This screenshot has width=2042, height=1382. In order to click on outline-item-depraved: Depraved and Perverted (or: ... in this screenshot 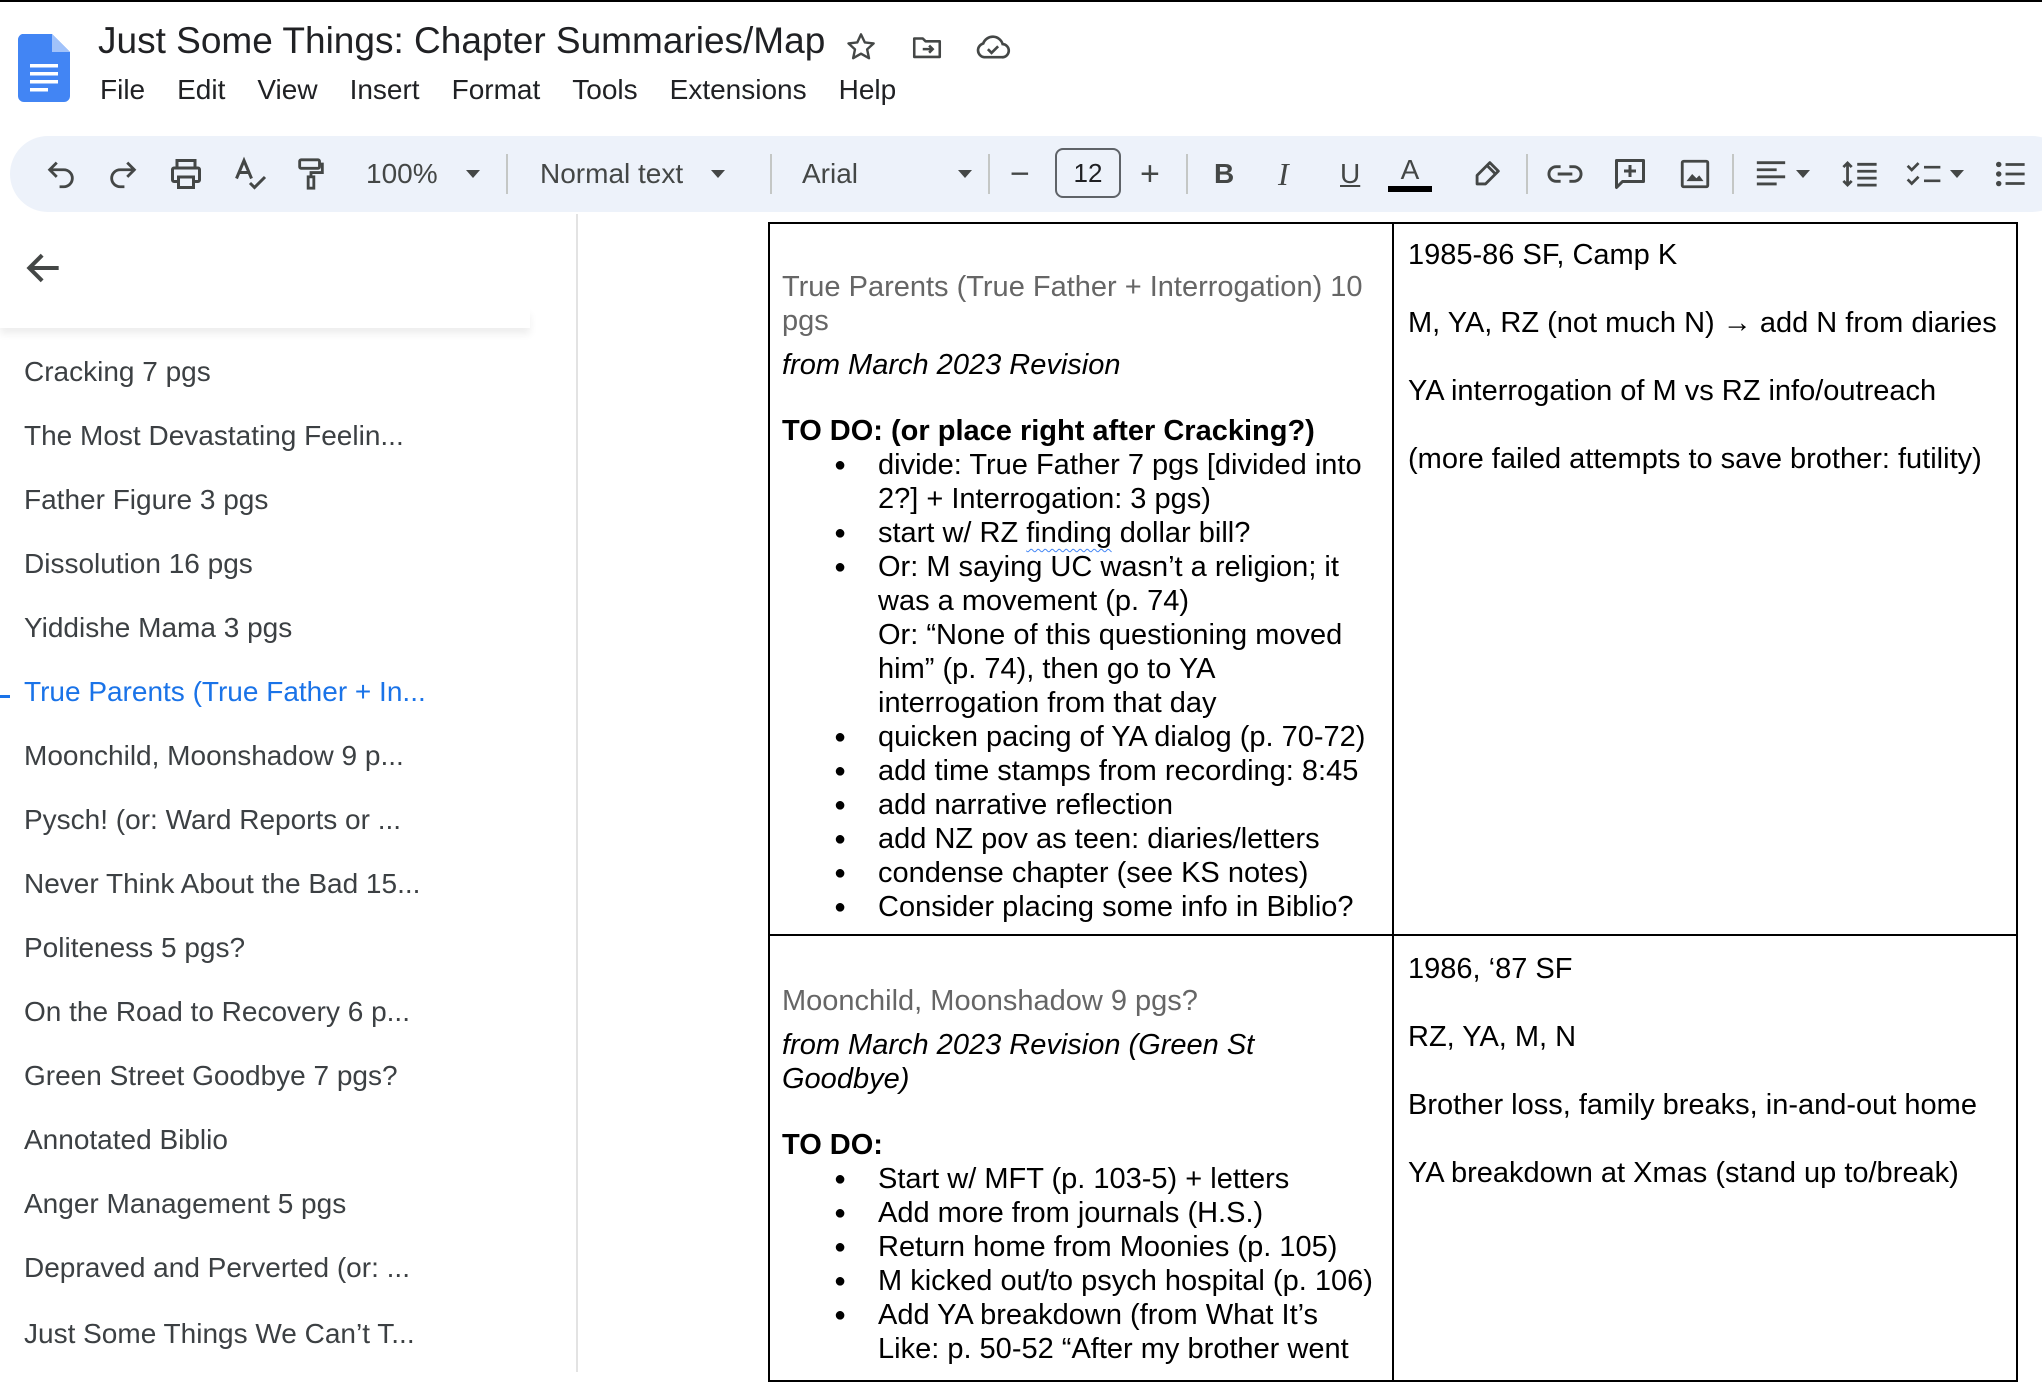, I will do `click(217, 1268)`.